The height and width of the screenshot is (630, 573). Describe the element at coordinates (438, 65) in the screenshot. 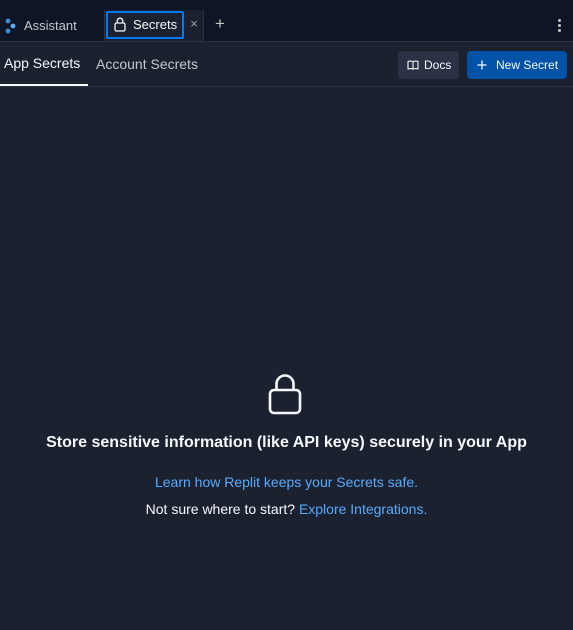

I see `docs-button-label: Docs` at that location.